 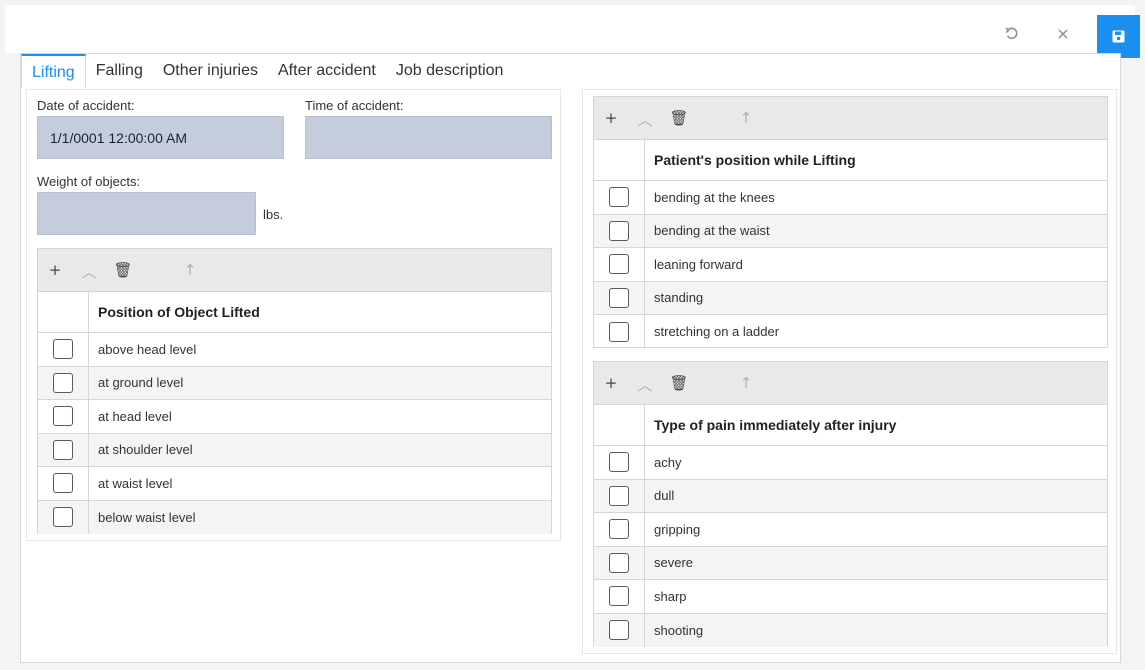 What do you see at coordinates (141, 383) in the screenshot?
I see `row-label: at ground level` at bounding box center [141, 383].